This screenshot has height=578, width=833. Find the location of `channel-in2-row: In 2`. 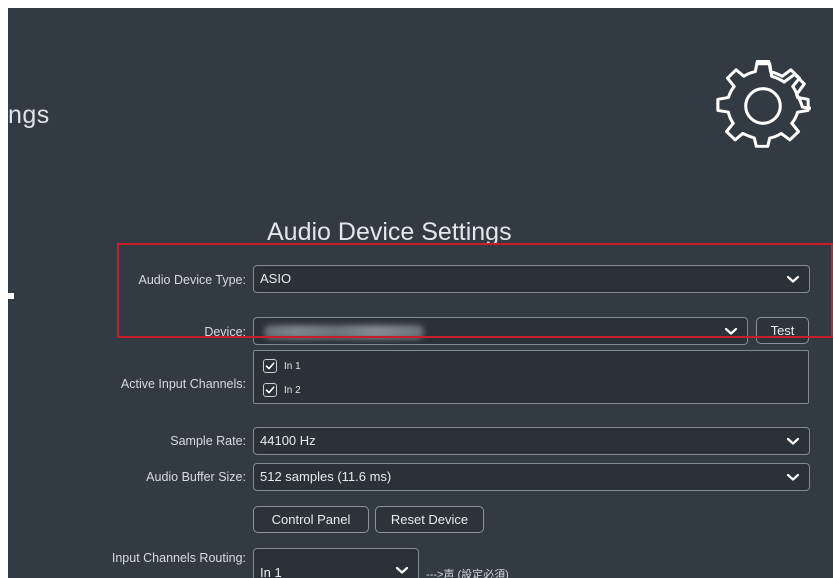

channel-in2-row: In 2 is located at coordinates (282, 390).